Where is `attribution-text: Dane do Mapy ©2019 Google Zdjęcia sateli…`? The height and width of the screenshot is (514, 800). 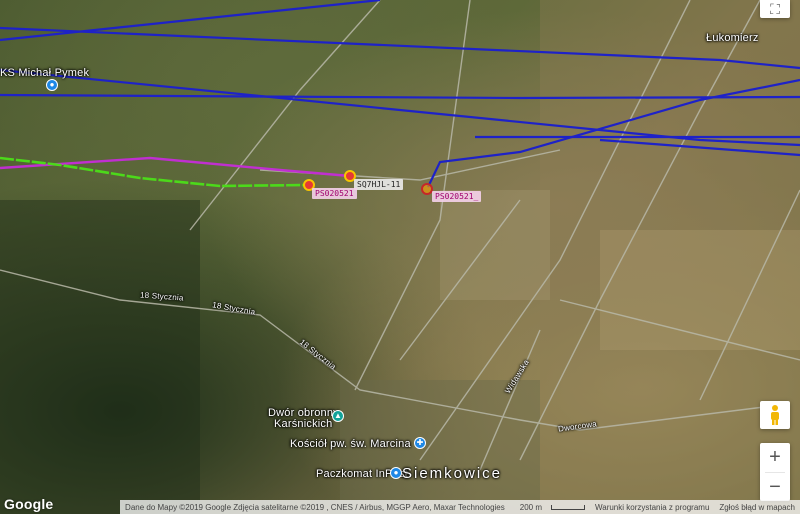
attribution-text: Dane do Mapy ©2019 Google Zdjęcia sateli… is located at coordinates (315, 507).